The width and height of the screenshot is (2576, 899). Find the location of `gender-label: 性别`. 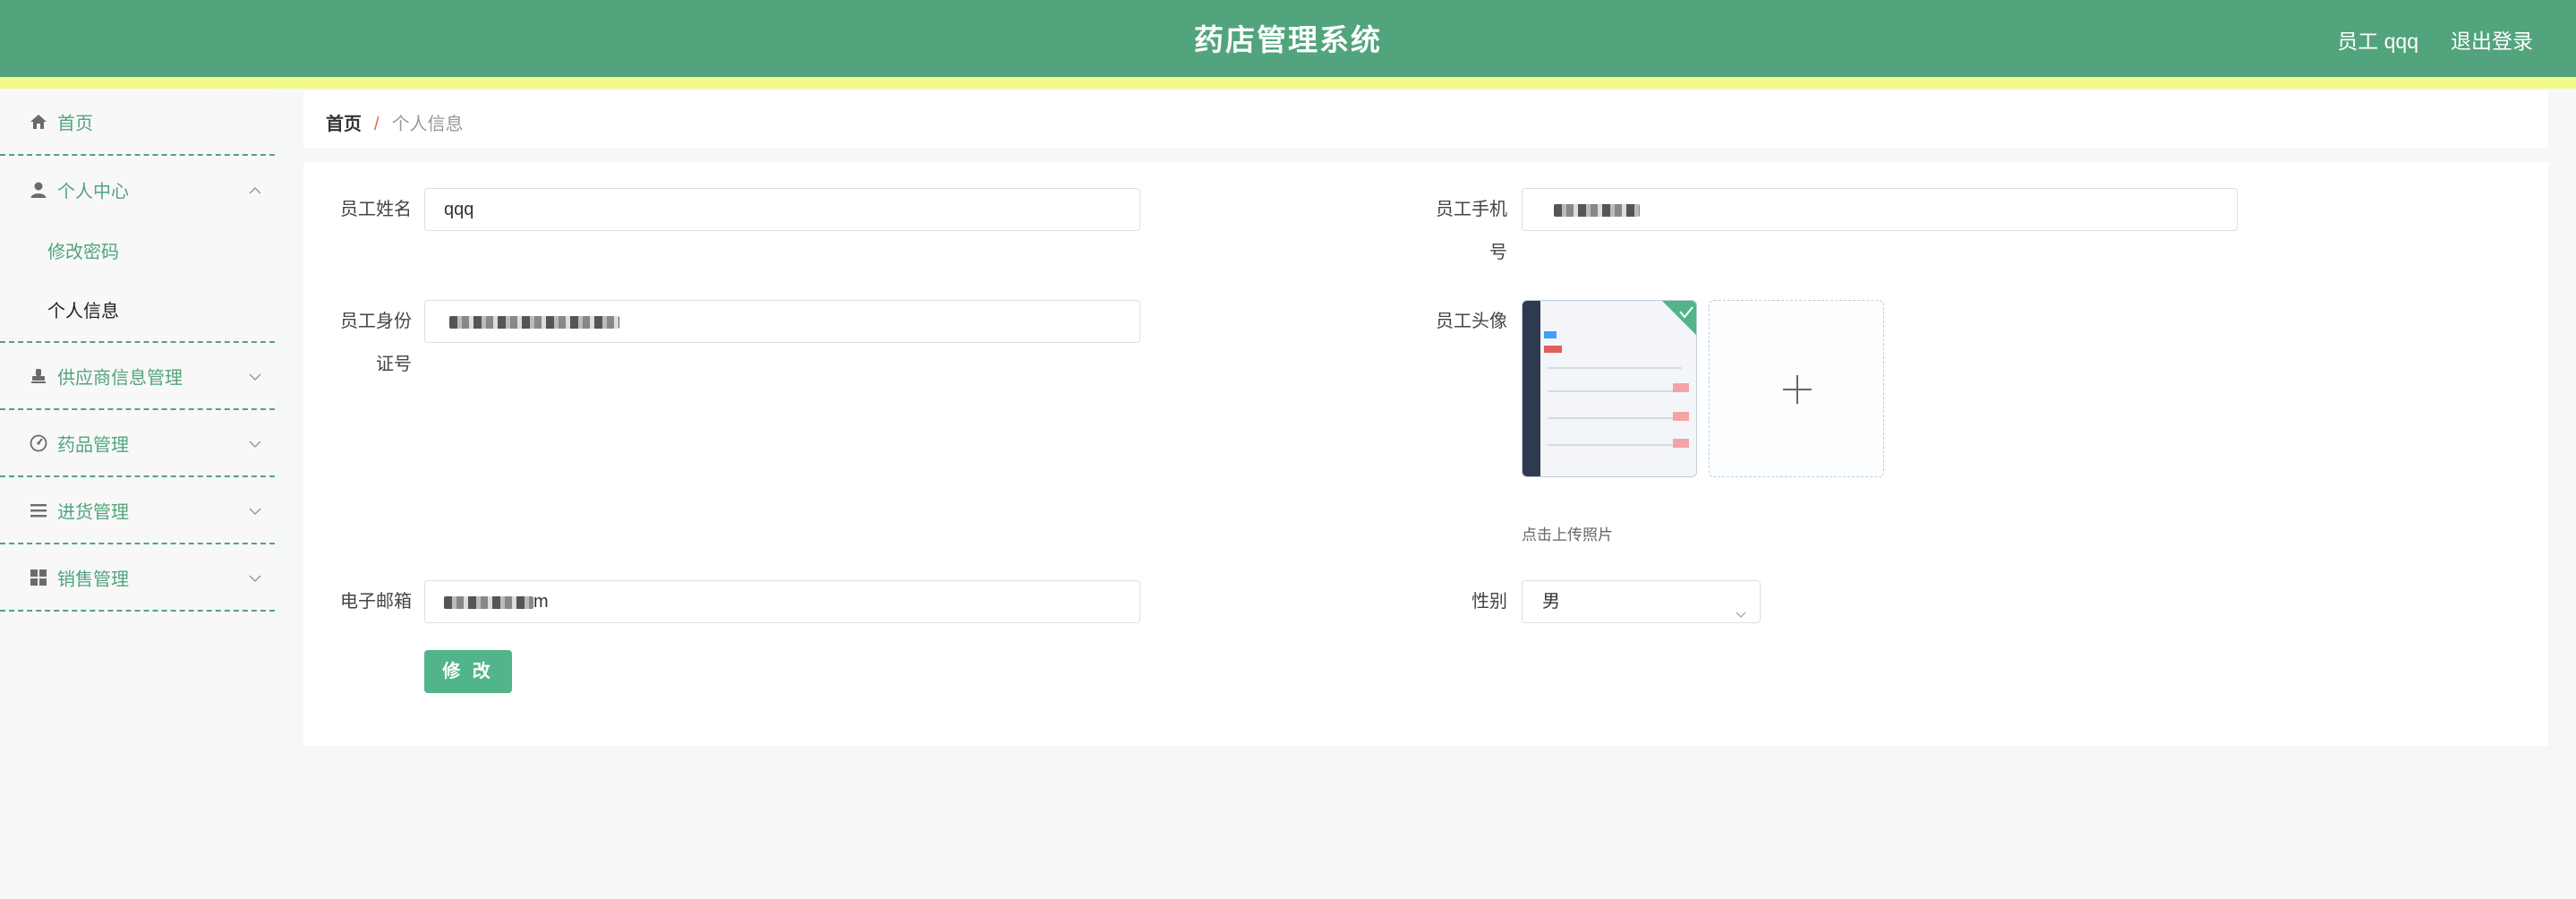

gender-label: 性别 is located at coordinates (1489, 602).